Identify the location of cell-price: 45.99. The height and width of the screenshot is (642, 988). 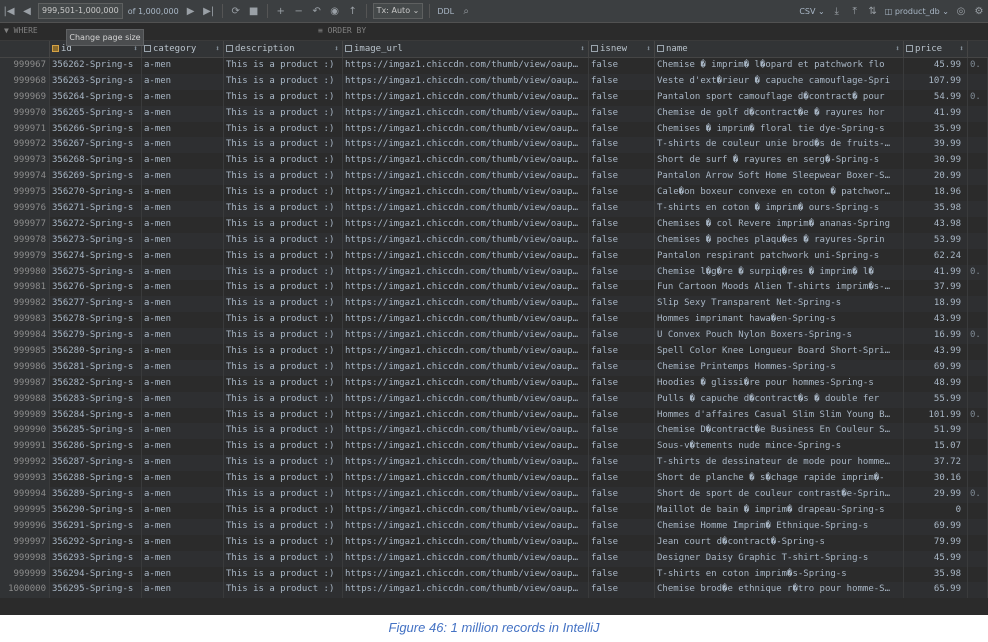
(936, 66).